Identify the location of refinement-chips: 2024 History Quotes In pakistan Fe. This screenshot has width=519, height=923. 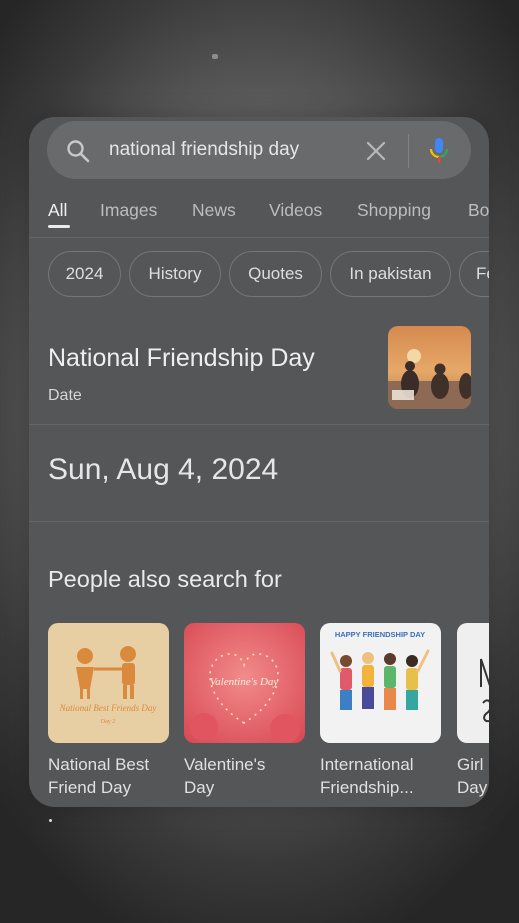
(259, 274).